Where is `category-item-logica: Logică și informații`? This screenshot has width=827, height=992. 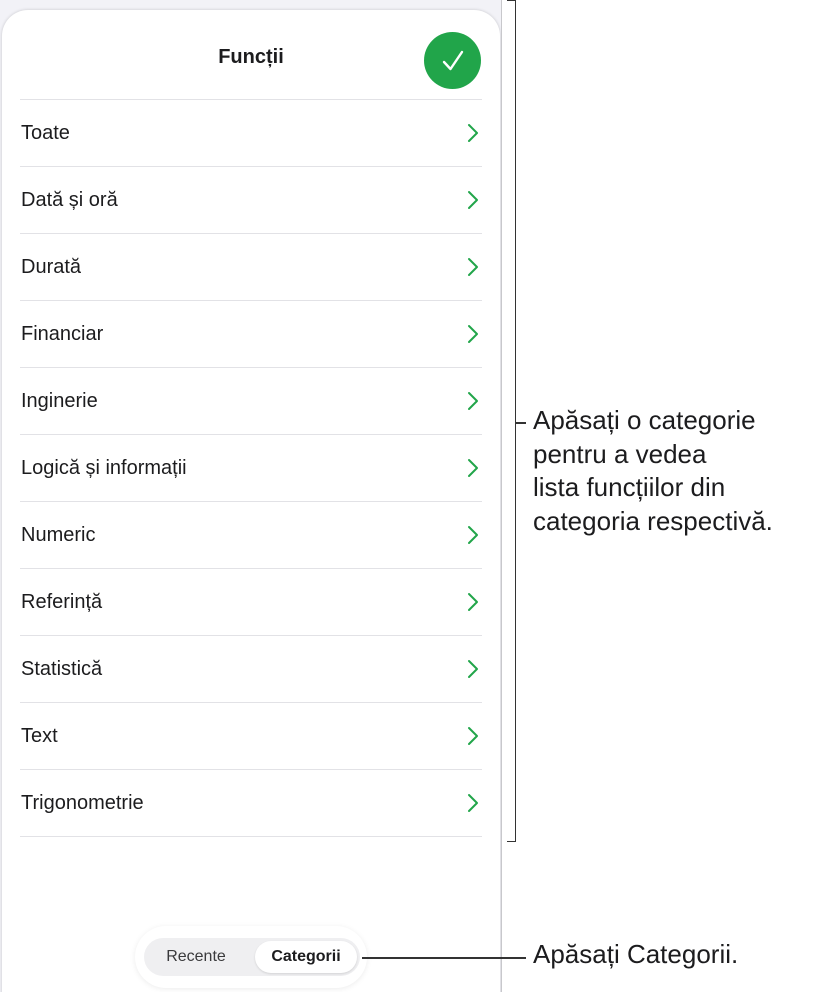 category-item-logica: Logică și informații is located at coordinates (251, 467).